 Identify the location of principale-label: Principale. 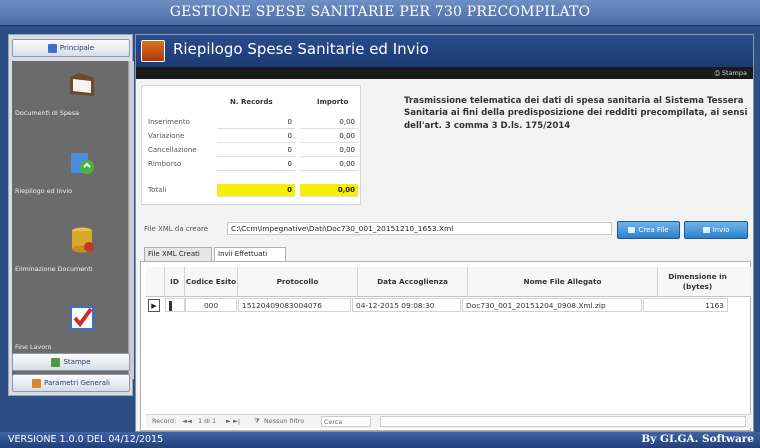
(77, 48).